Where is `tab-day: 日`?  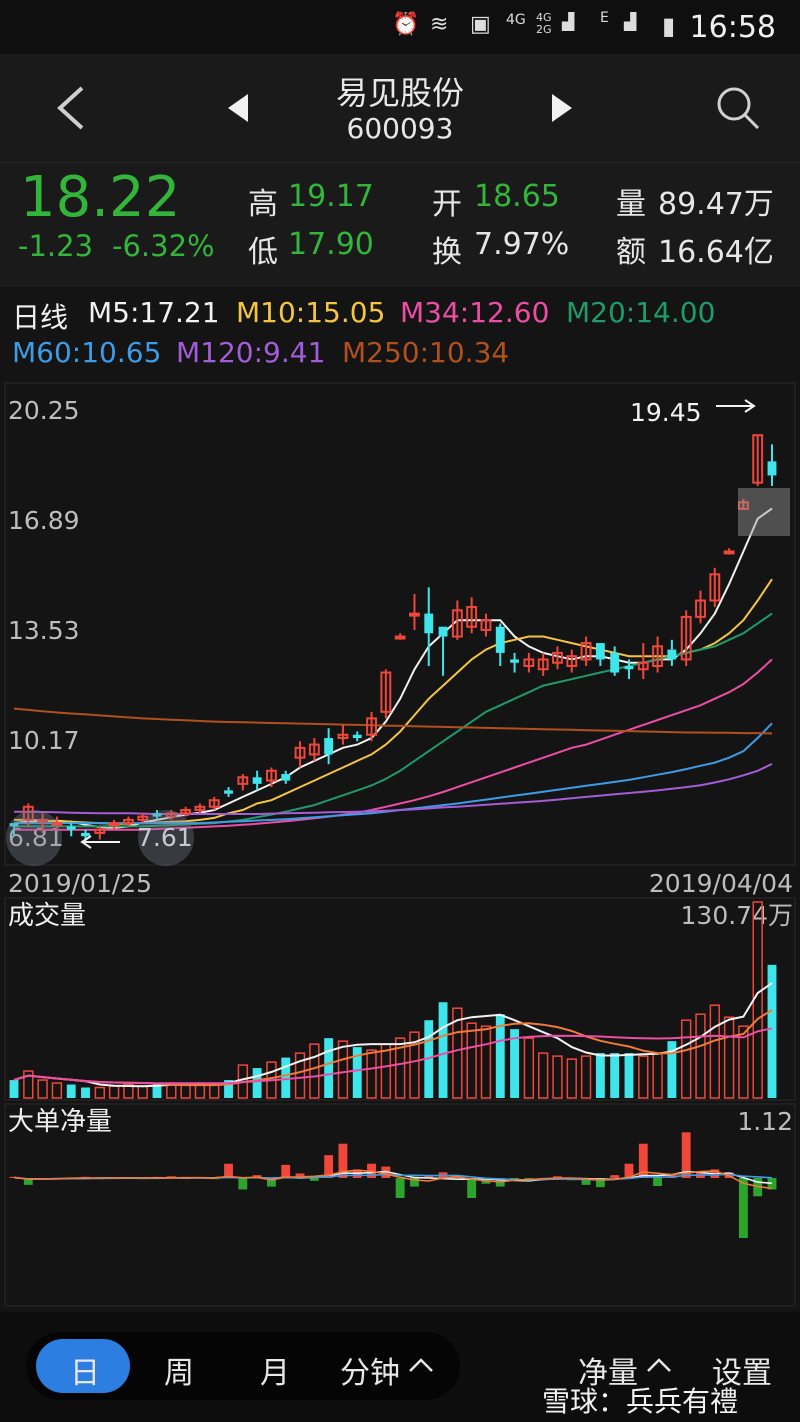 tab-day: 日 is located at coordinates (85, 1370).